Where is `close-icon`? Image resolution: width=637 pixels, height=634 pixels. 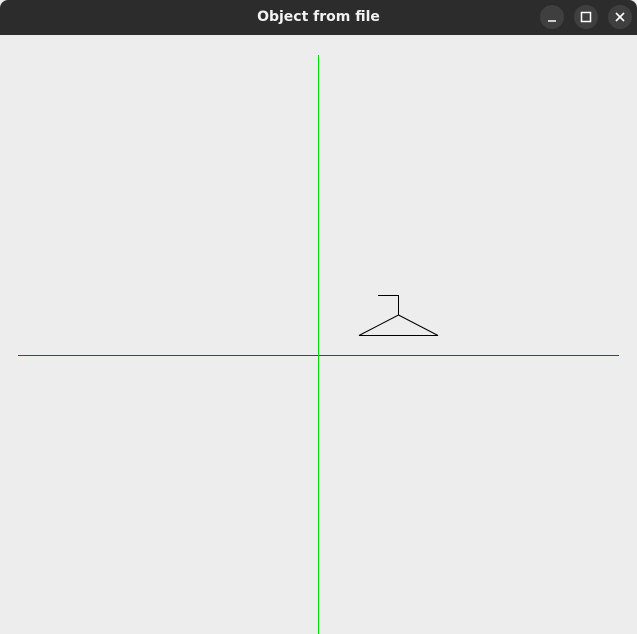
close-icon is located at coordinates (620, 17).